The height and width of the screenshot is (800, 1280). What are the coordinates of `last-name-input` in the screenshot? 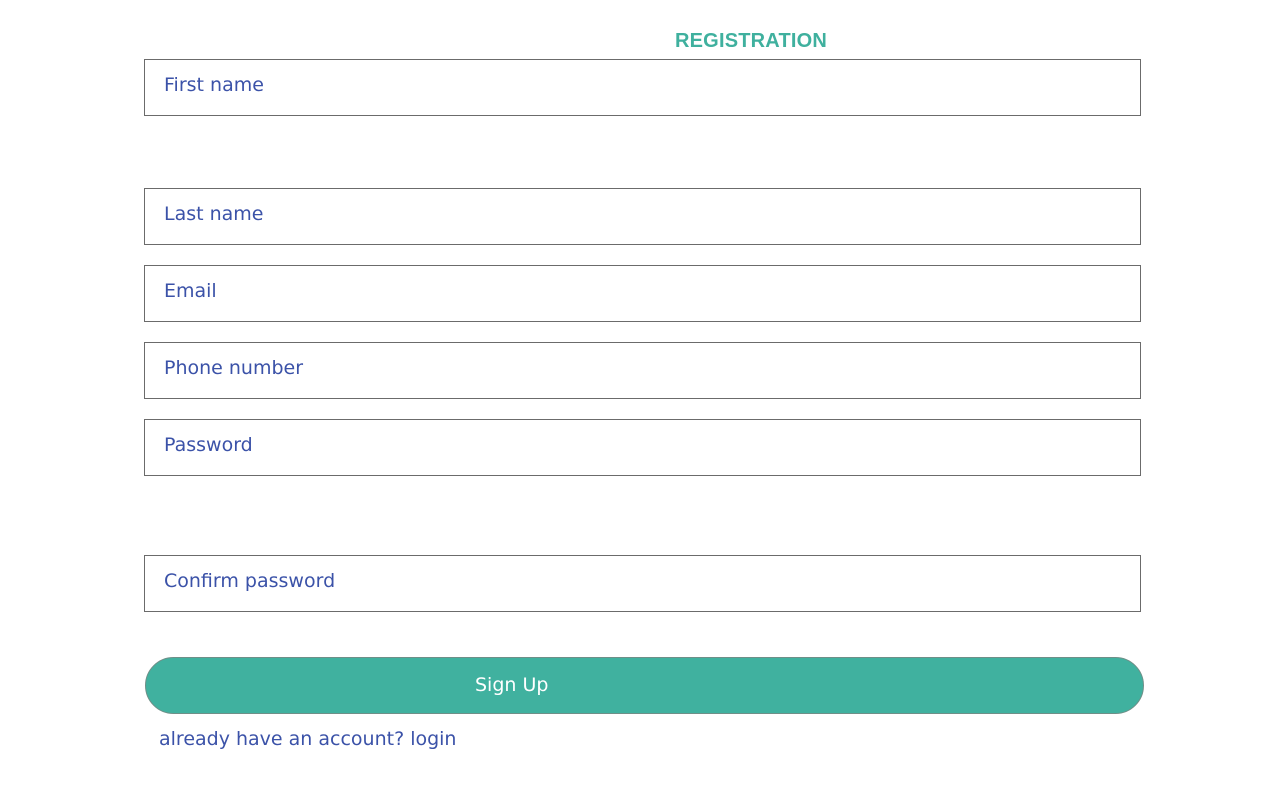 It's located at (642, 216).